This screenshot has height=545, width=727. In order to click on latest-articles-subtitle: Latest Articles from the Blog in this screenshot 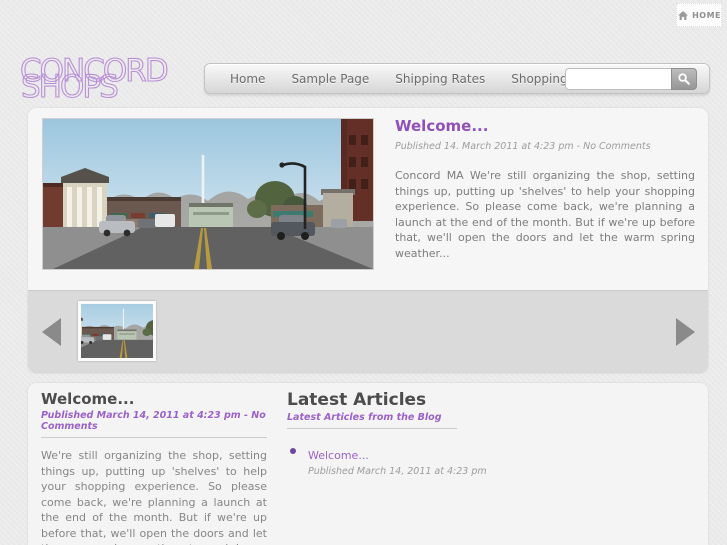, I will do `click(372, 420)`.